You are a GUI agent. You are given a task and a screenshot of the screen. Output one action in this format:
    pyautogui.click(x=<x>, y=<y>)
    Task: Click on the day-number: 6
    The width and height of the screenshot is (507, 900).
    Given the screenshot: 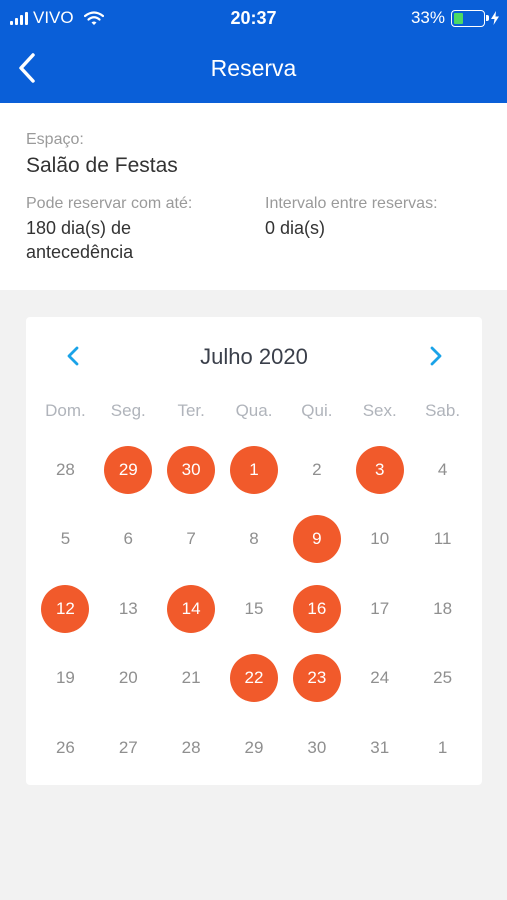 What is the action you would take?
    pyautogui.click(x=128, y=539)
    